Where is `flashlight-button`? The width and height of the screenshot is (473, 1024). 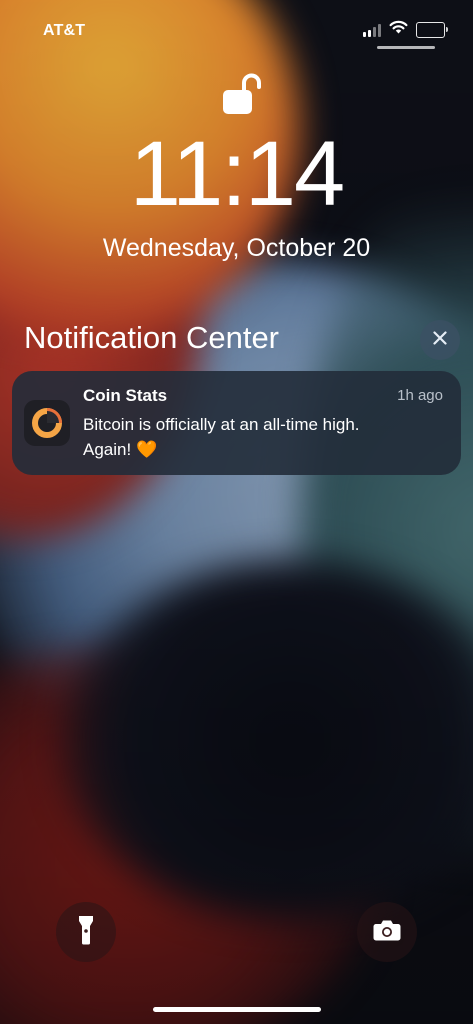
flashlight-button is located at coordinates (86, 932).